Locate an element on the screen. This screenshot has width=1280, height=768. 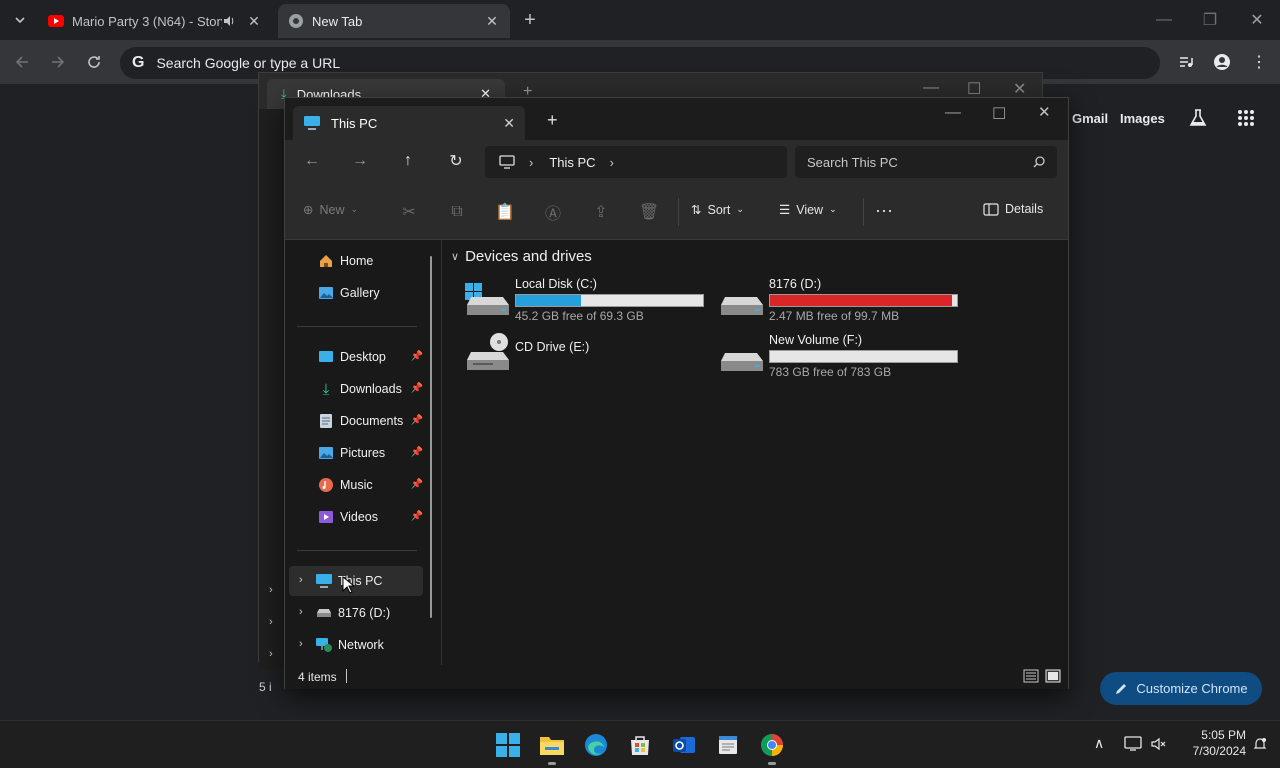
sidebar-item-documents: Documents 📌 is located at coordinates (360, 421).